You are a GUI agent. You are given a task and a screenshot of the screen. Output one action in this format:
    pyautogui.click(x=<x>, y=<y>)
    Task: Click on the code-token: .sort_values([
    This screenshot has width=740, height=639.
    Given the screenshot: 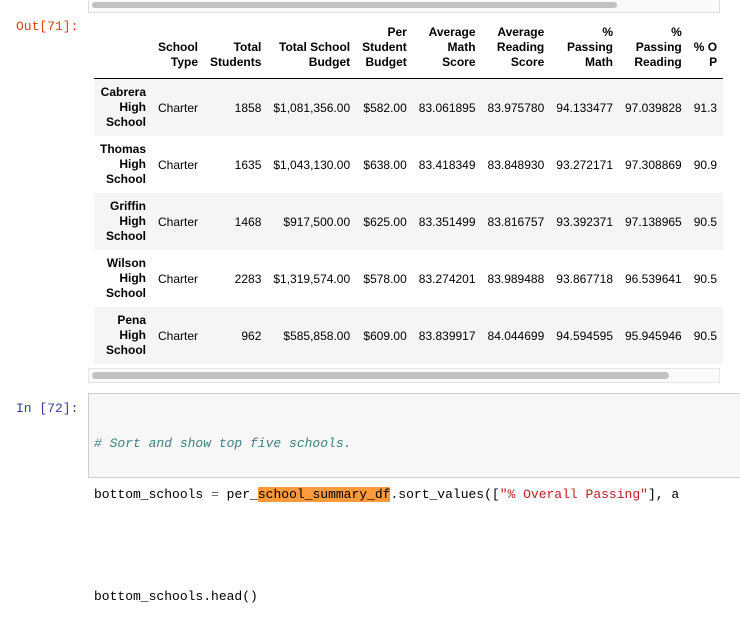 What is the action you would take?
    pyautogui.click(x=445, y=494)
    